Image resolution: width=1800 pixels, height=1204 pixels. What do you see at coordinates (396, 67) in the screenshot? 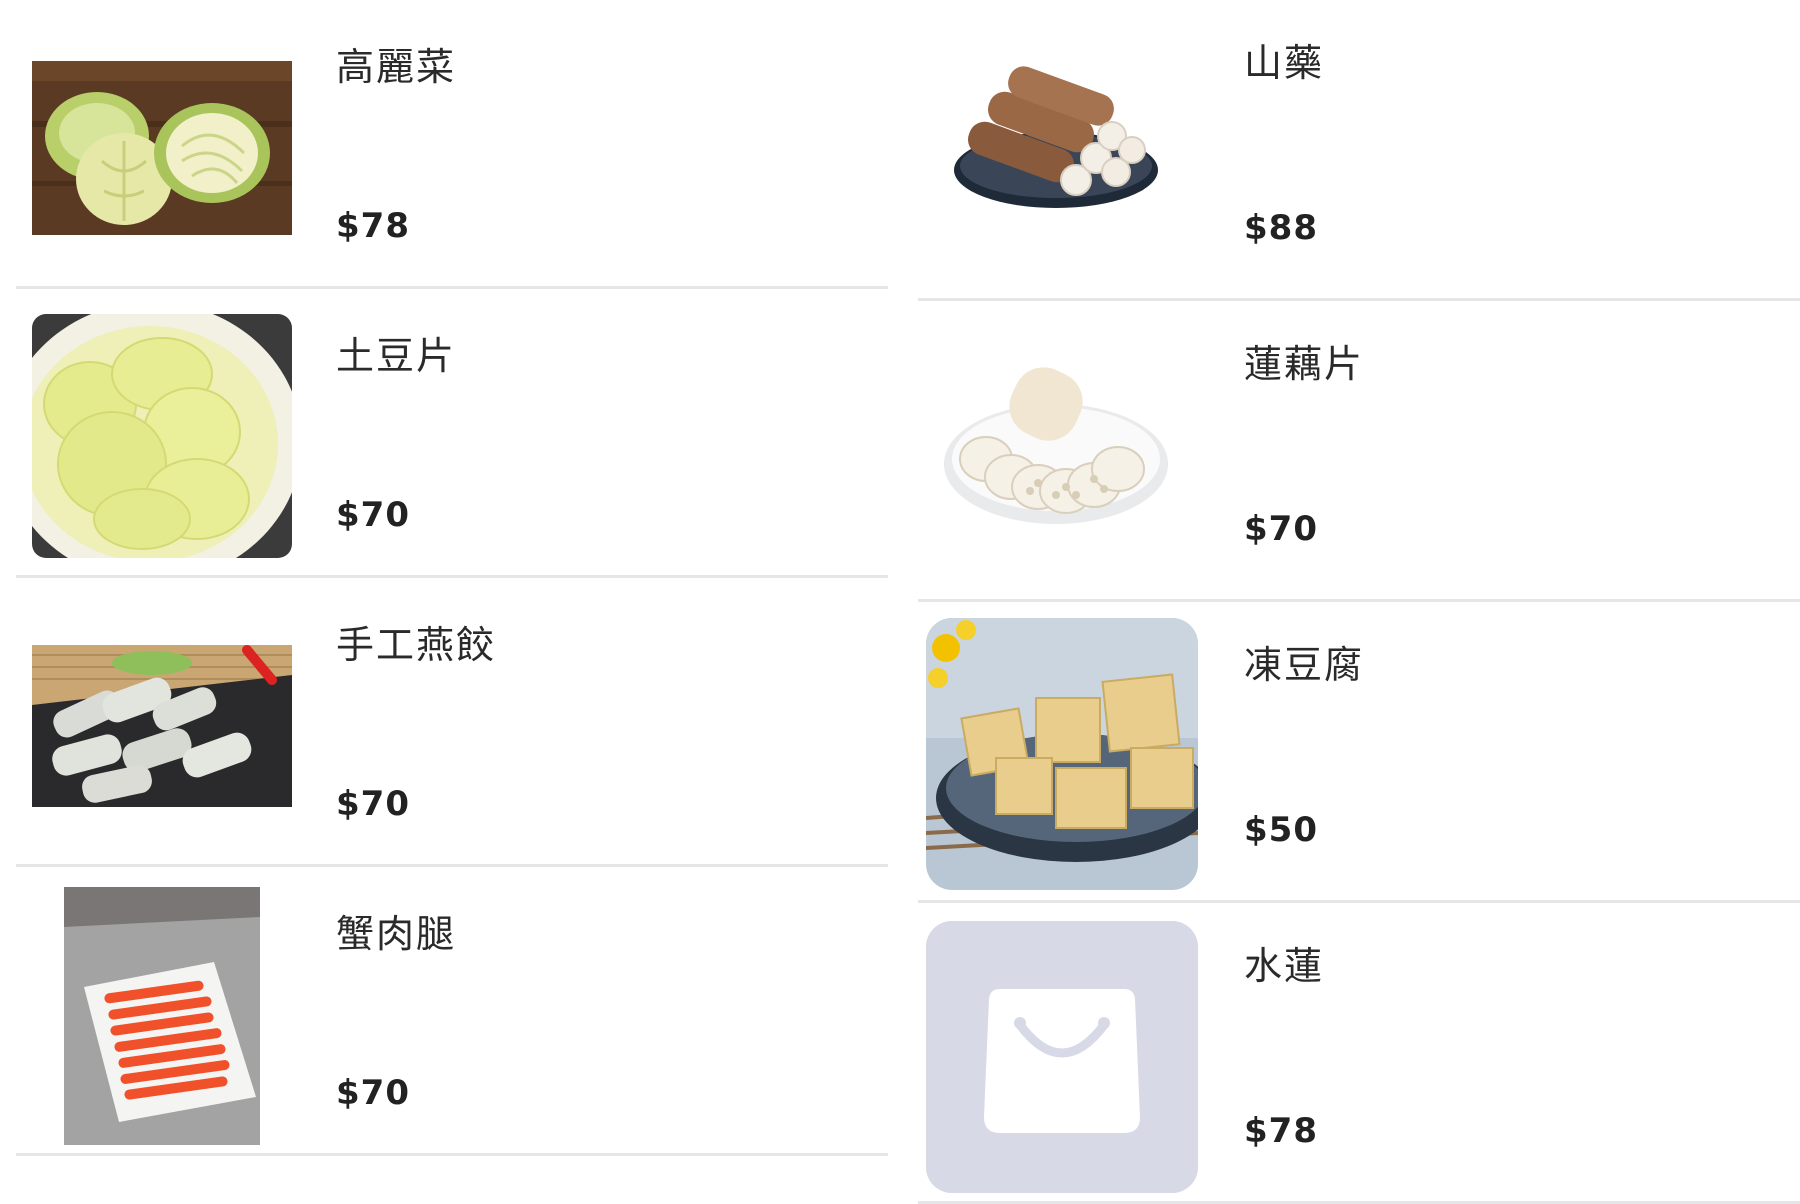
I see `product-name: 高麗菜` at bounding box center [396, 67].